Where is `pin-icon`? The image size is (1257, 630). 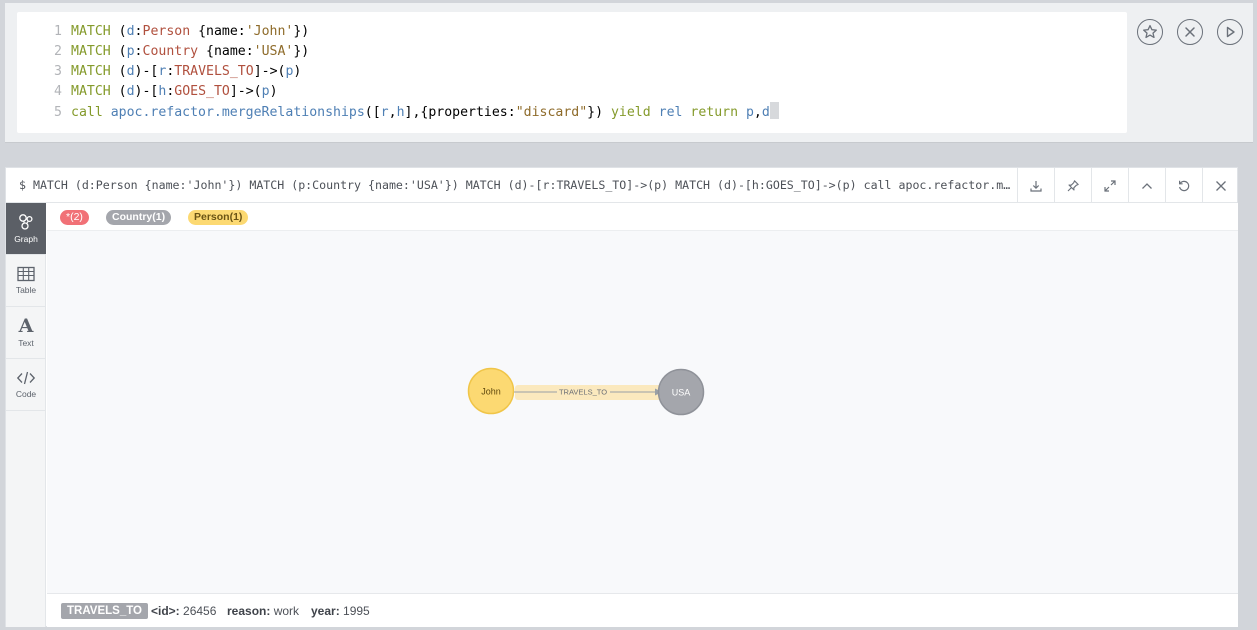 pin-icon is located at coordinates (1073, 185).